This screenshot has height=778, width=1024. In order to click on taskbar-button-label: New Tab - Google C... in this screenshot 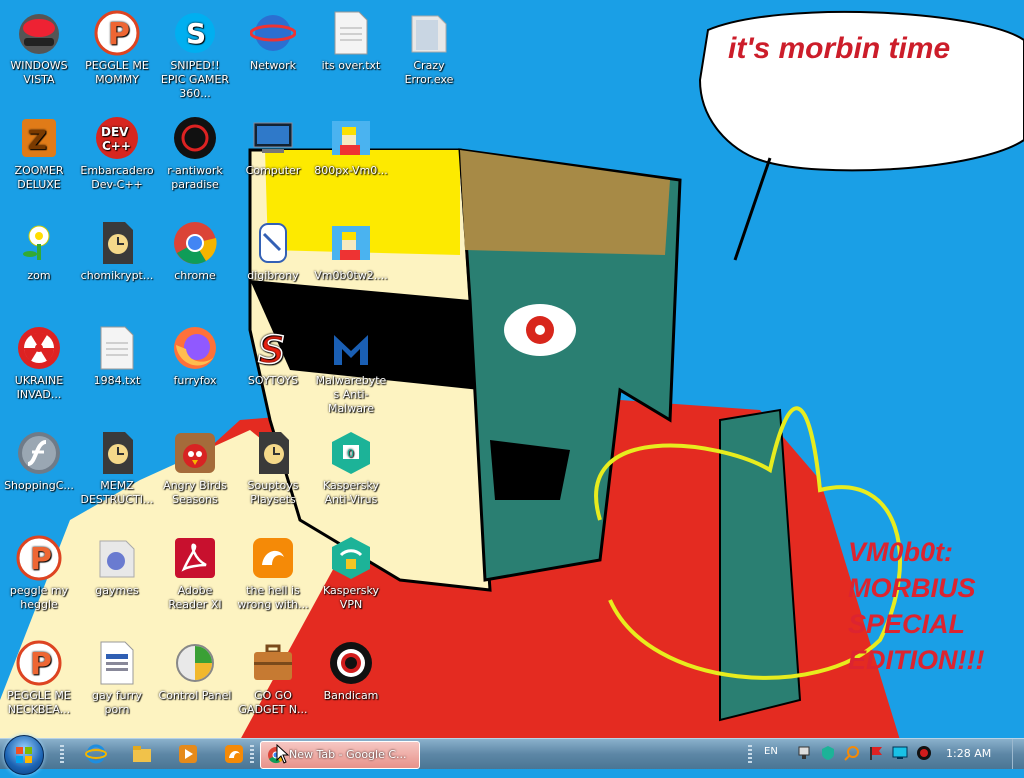, I will do `click(348, 754)`.